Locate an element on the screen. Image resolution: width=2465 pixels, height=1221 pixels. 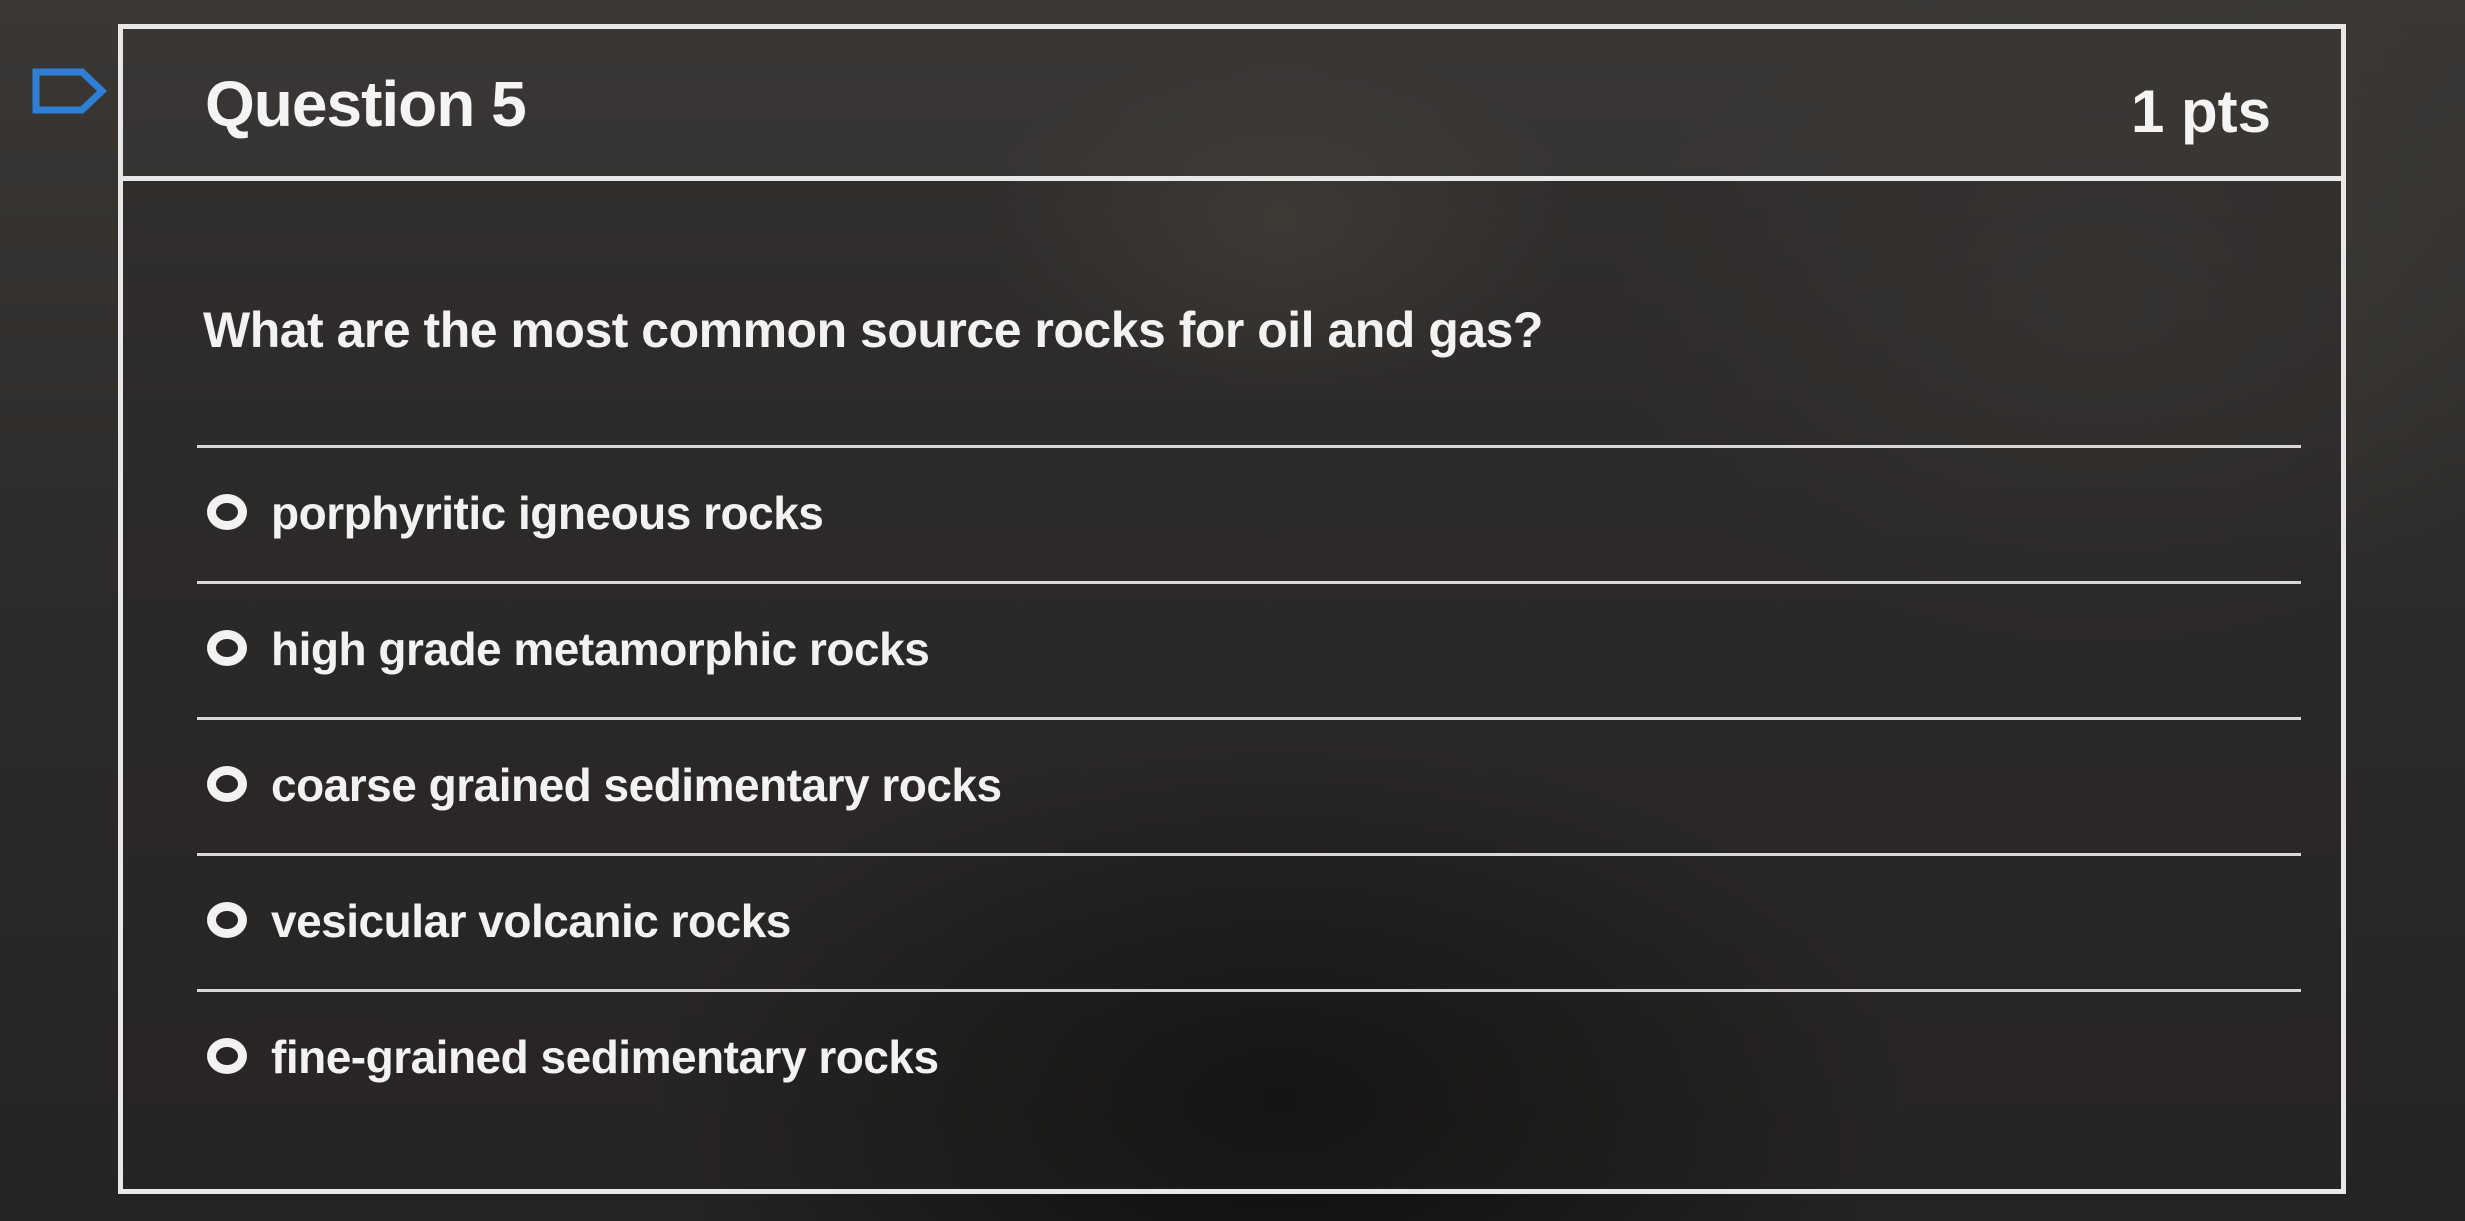
question-points: 1 pts is located at coordinates (2200, 111).